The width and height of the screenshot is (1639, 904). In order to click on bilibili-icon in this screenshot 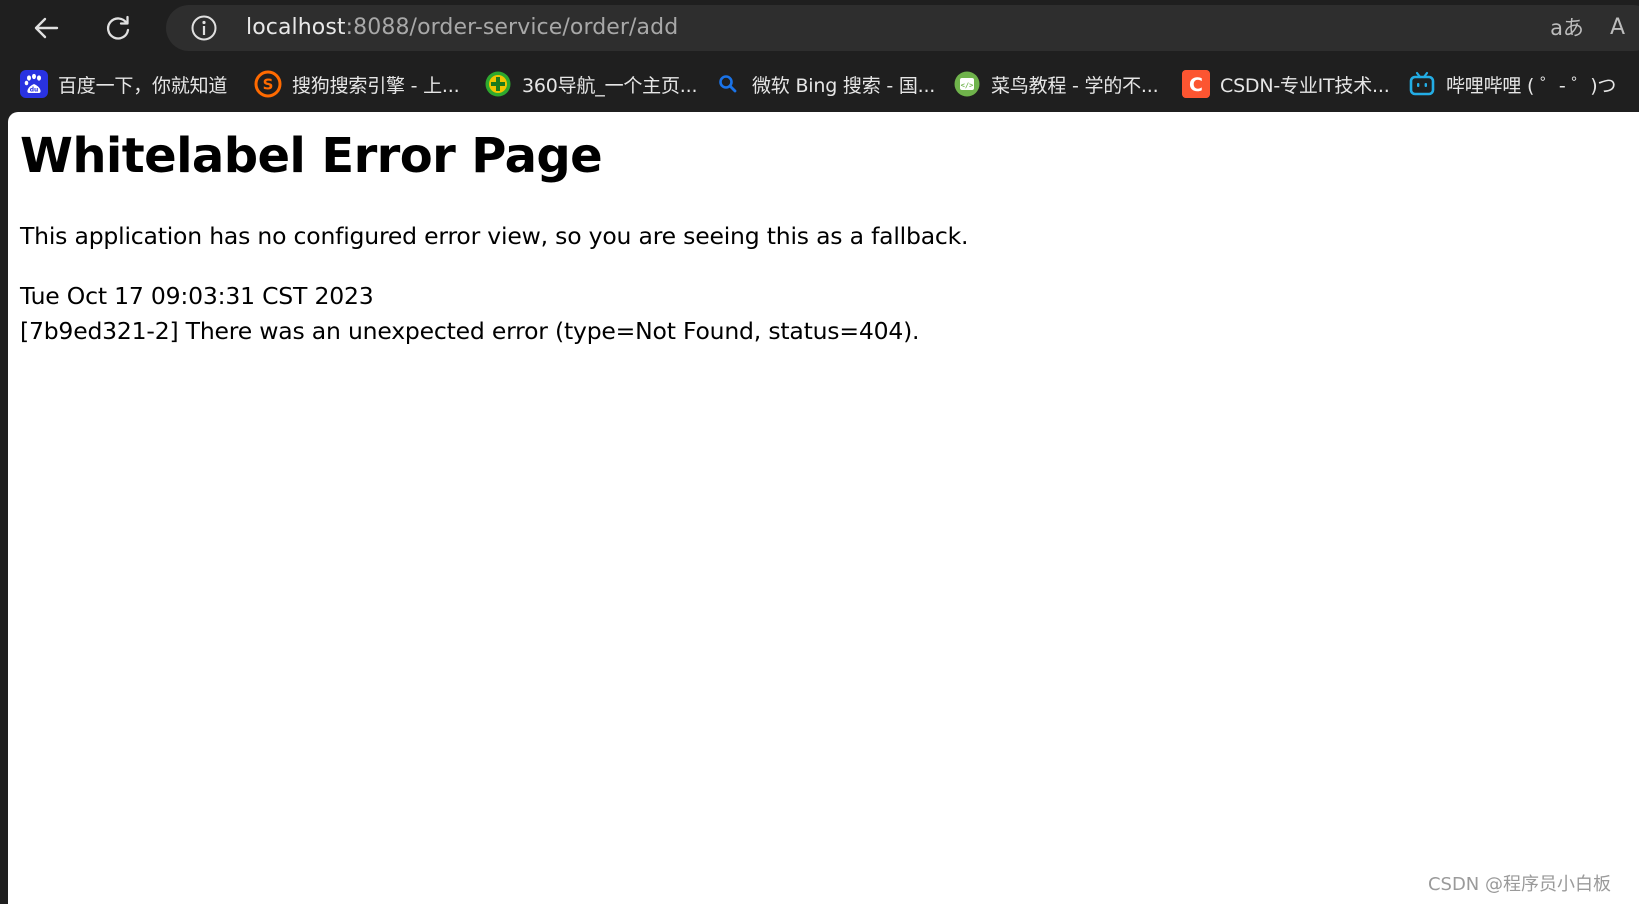, I will do `click(1422, 84)`.